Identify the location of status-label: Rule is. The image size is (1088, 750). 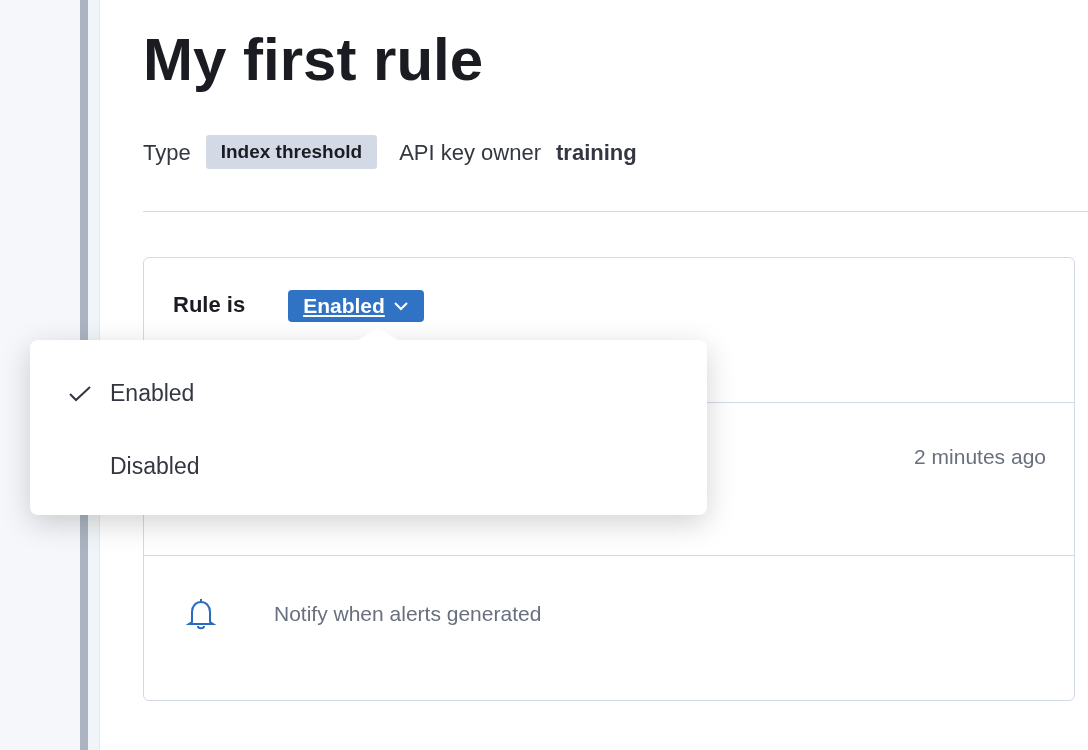
(209, 305).